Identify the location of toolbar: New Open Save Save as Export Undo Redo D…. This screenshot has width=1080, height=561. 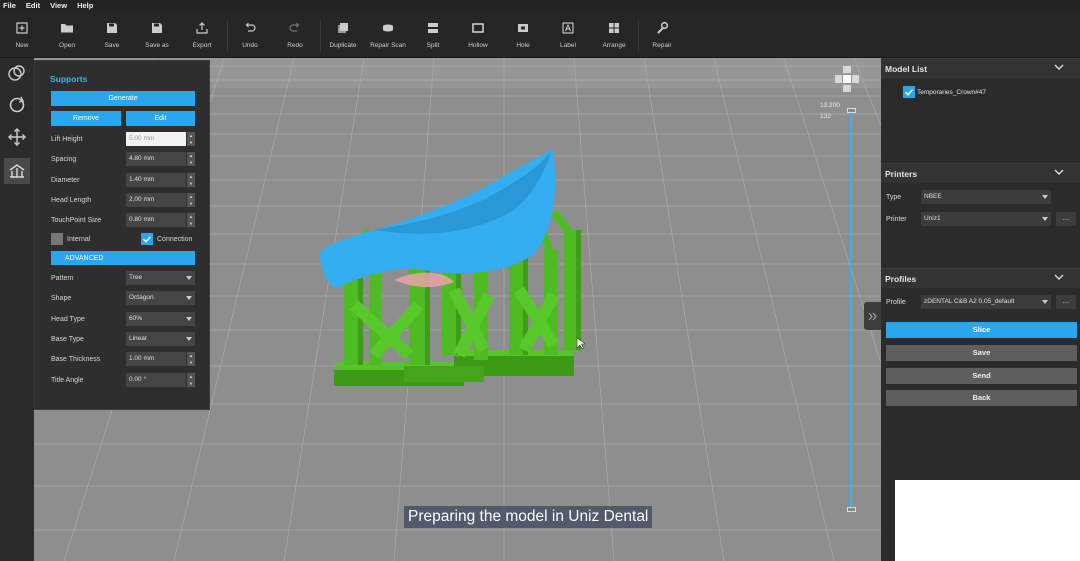
(540, 35).